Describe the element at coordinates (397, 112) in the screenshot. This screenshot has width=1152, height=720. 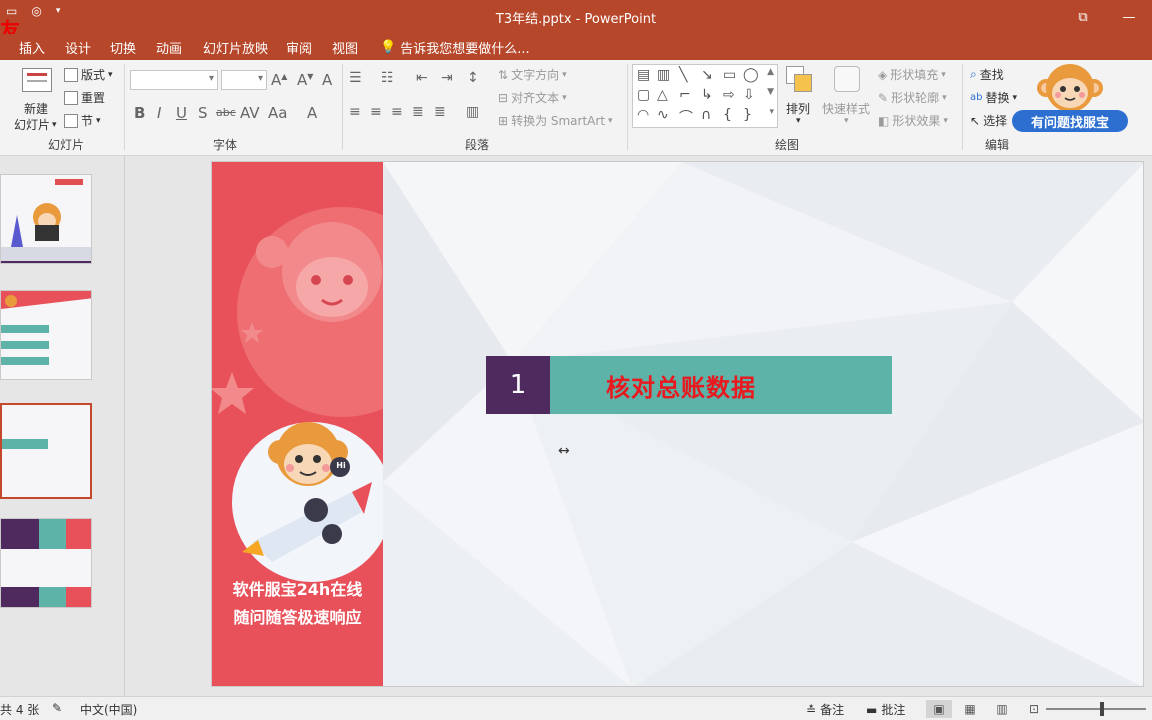
I see `align-right-icon: ≡` at that location.